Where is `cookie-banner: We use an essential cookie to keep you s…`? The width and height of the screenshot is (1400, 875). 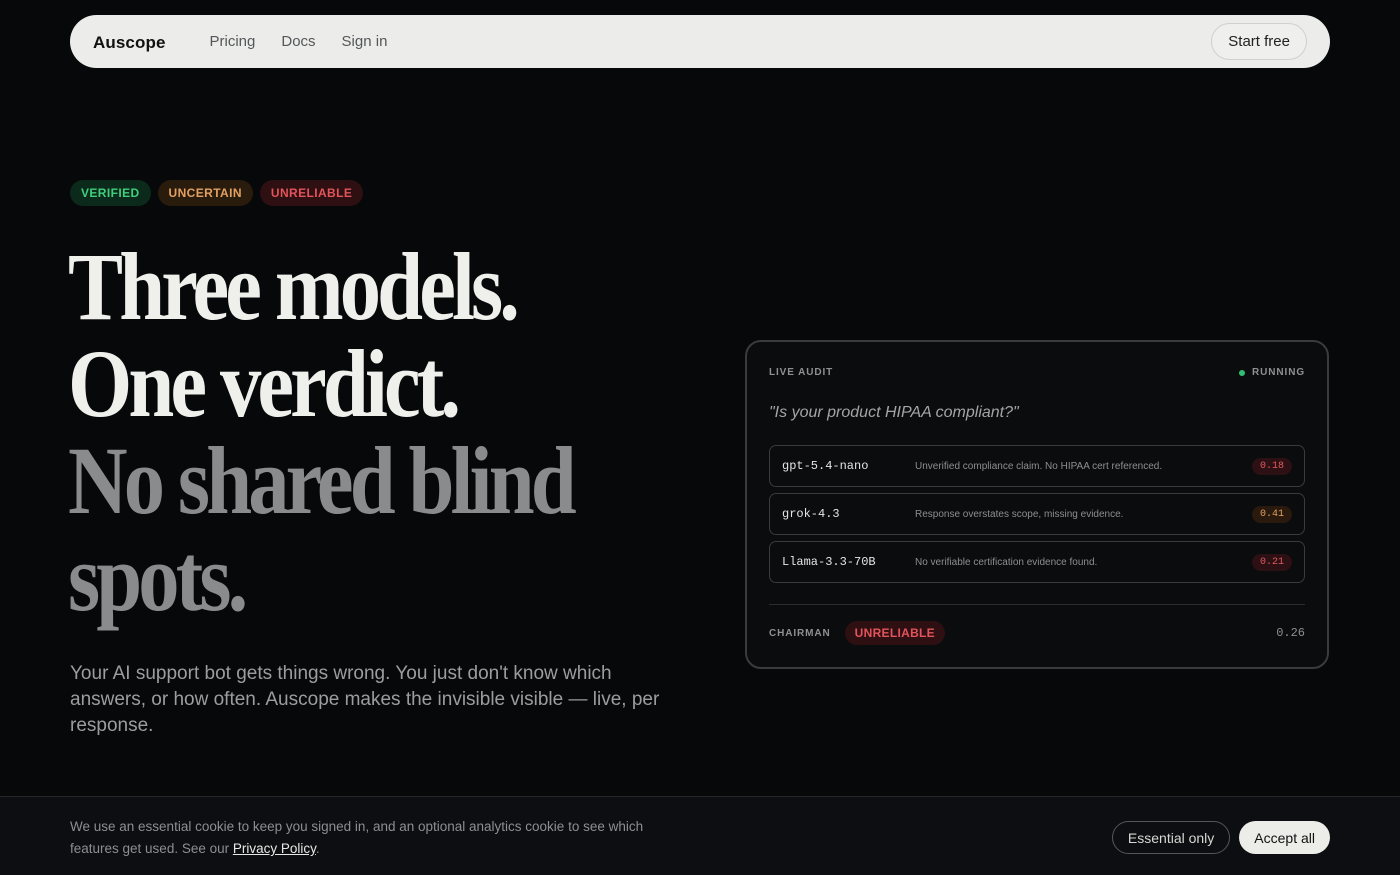 cookie-banner: We use an essential cookie to keep you s… is located at coordinates (700, 835).